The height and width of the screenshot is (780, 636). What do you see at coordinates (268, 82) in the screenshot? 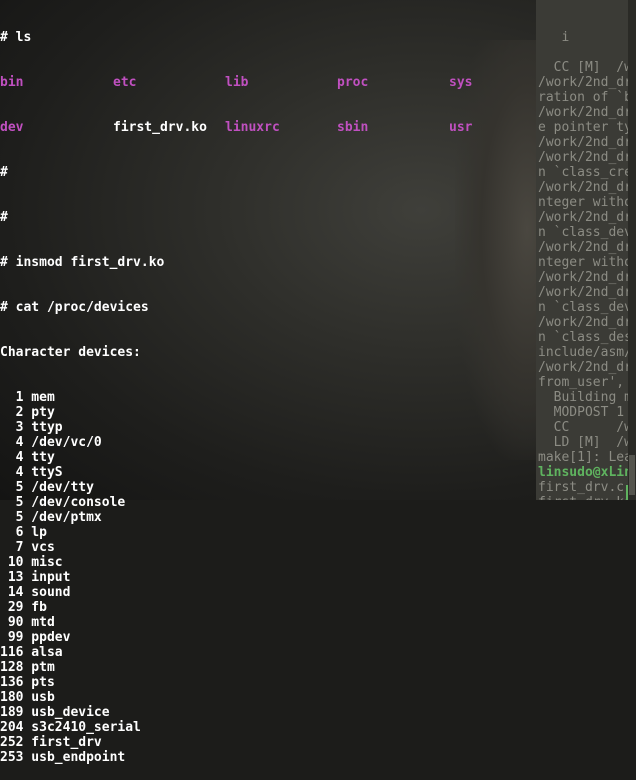
I see `ls-output-row: bin etc lib proc sys` at bounding box center [268, 82].